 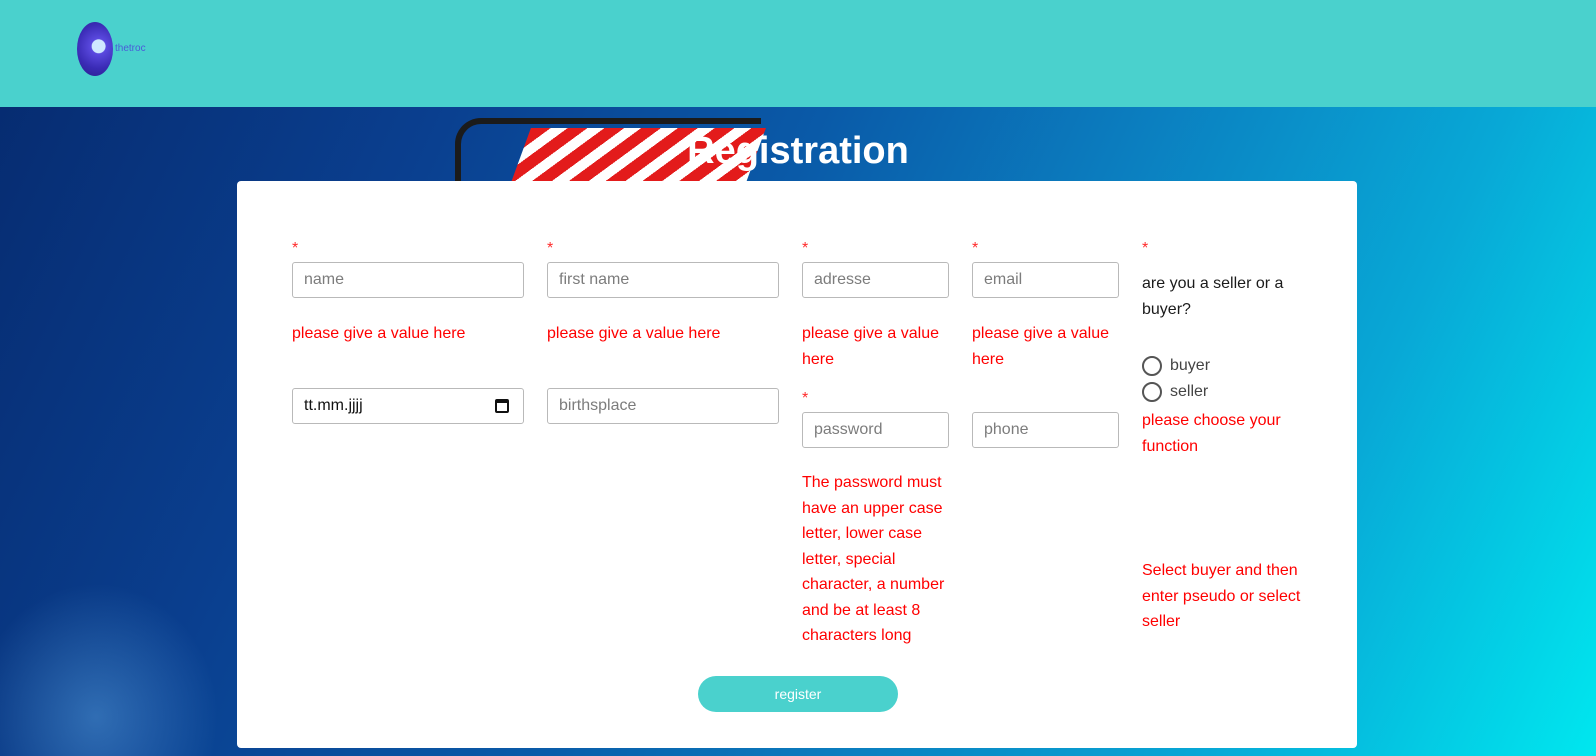 I want to click on birthdate-input: tt.mm.jjjj, so click(x=408, y=406).